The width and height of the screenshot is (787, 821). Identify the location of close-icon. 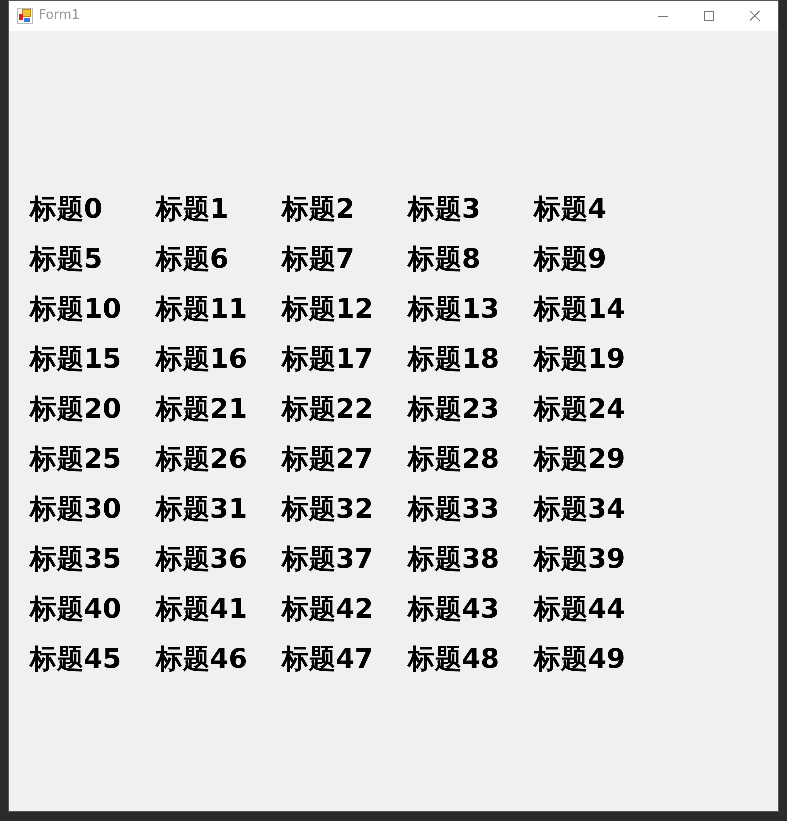
(755, 16).